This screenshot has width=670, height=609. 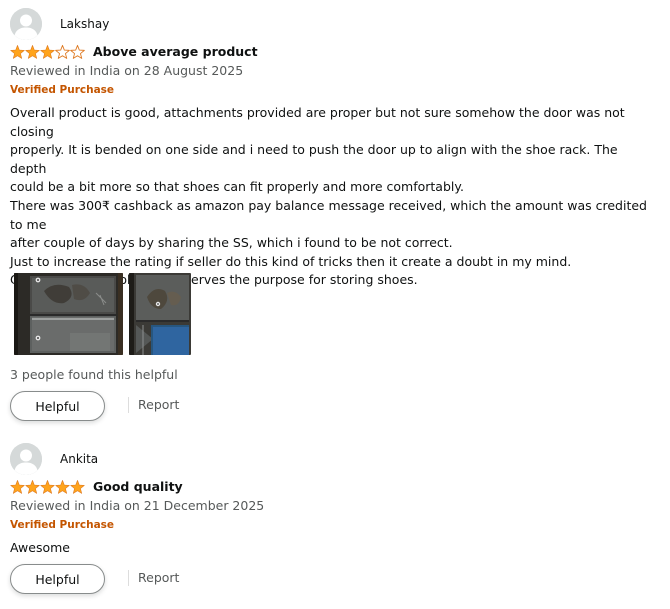 What do you see at coordinates (138, 487) in the screenshot?
I see `review-title: Good quality` at bounding box center [138, 487].